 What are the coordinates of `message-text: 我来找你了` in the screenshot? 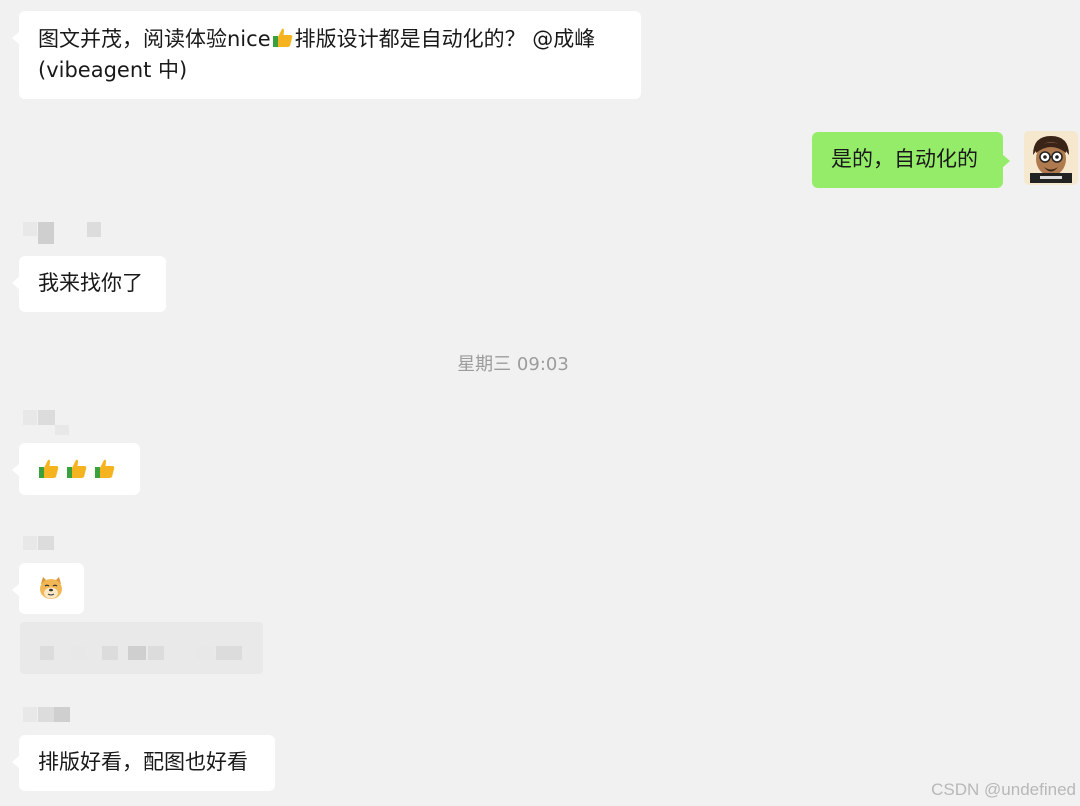 It's located at (90, 283).